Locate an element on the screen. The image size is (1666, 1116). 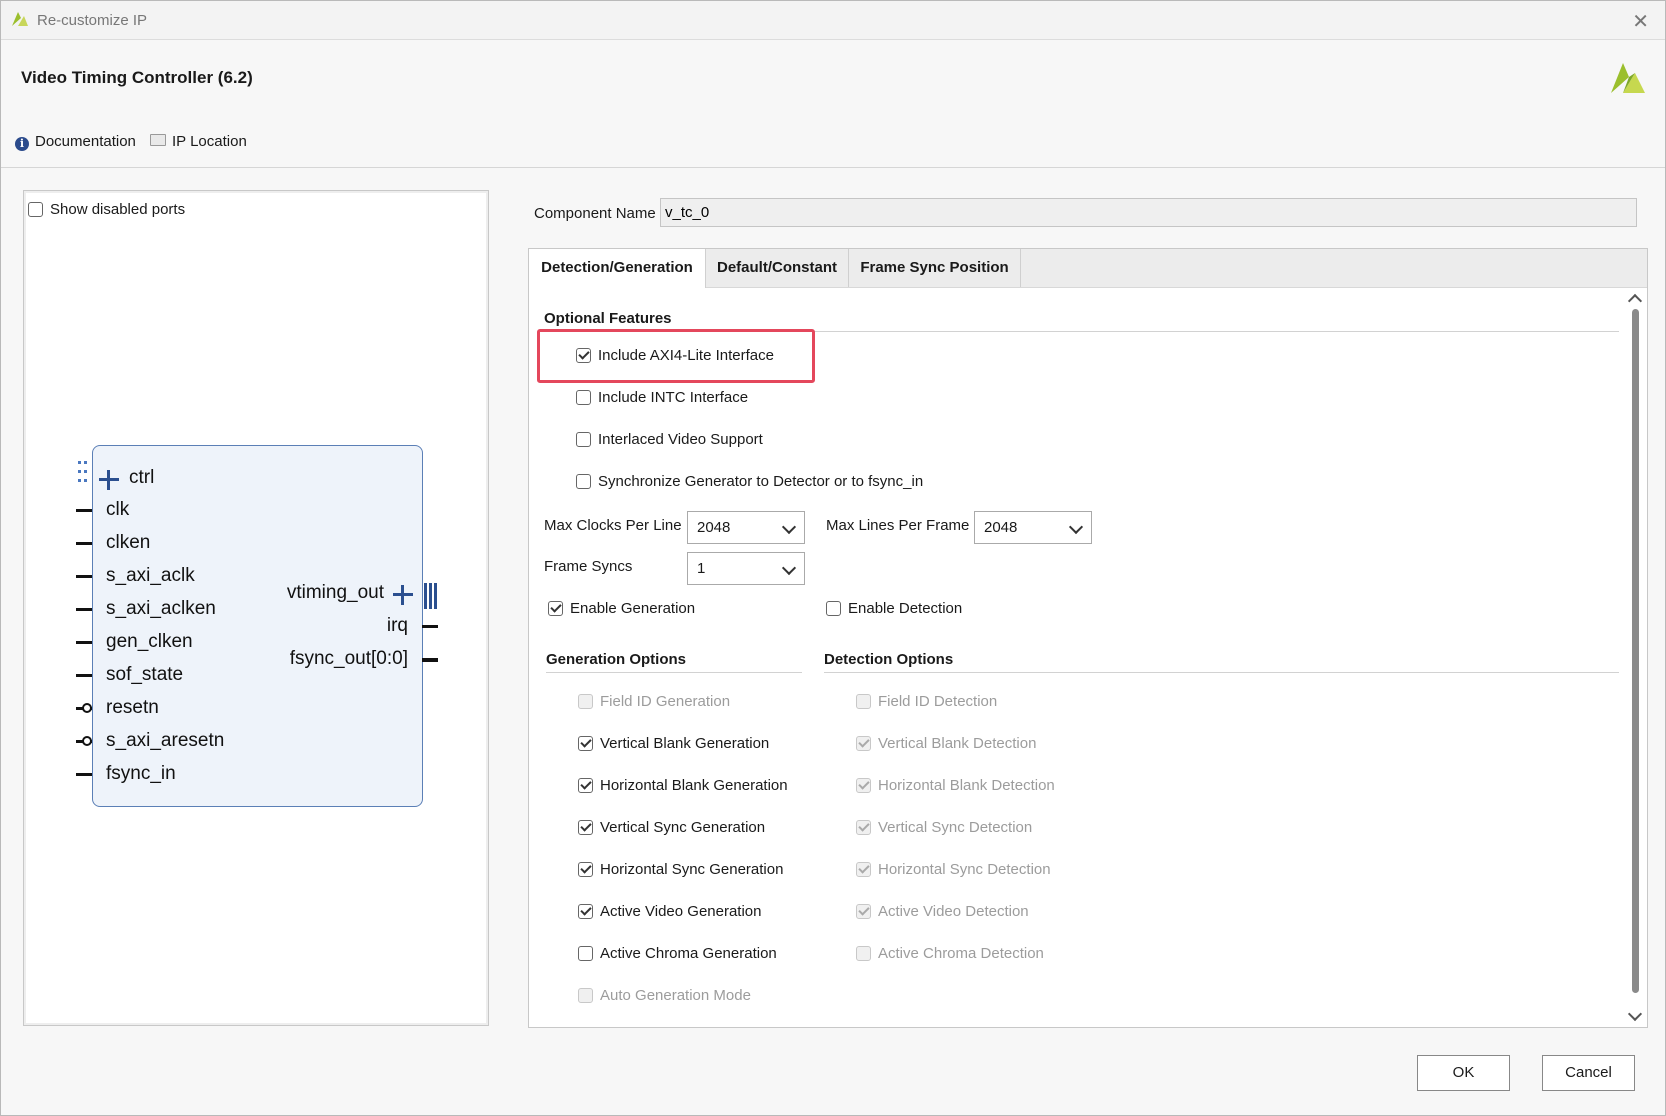
horizontal-sync-generation-checkbox: Horizontal Sync Generation is located at coordinates (680, 869).